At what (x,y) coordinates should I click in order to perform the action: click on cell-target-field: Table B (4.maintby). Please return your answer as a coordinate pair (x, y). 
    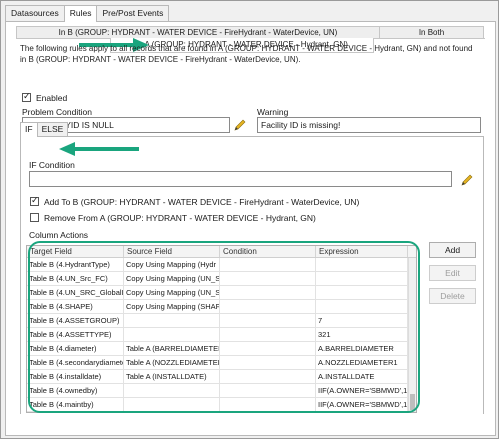
    Looking at the image, I should click on (75, 404).